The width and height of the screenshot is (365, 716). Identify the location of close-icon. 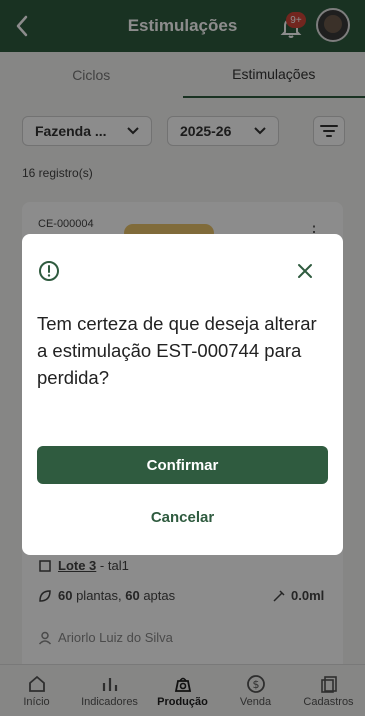
(305, 271).